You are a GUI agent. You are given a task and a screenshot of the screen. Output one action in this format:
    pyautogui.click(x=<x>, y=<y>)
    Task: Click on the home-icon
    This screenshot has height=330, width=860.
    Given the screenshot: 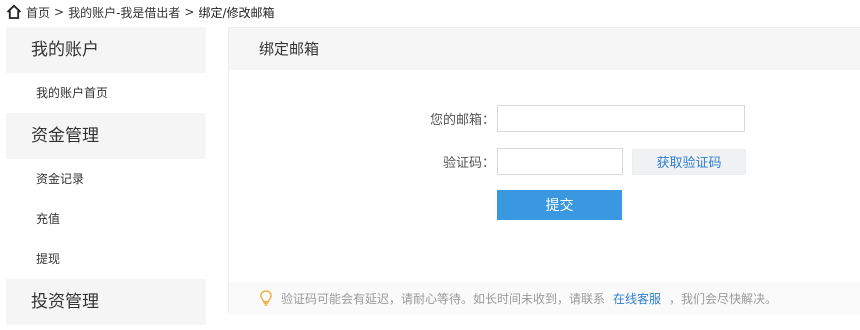 What is the action you would take?
    pyautogui.click(x=14, y=12)
    